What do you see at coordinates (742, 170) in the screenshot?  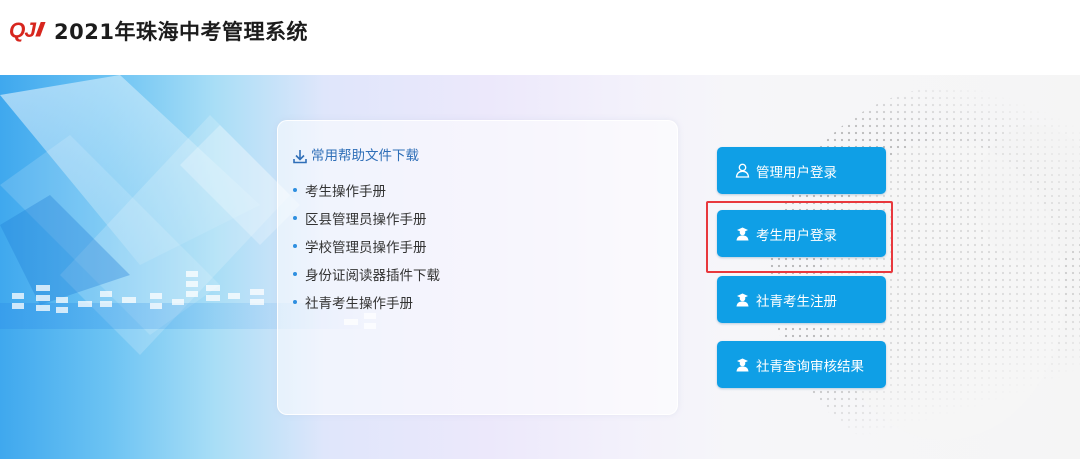 I see `admin-user-icon` at bounding box center [742, 170].